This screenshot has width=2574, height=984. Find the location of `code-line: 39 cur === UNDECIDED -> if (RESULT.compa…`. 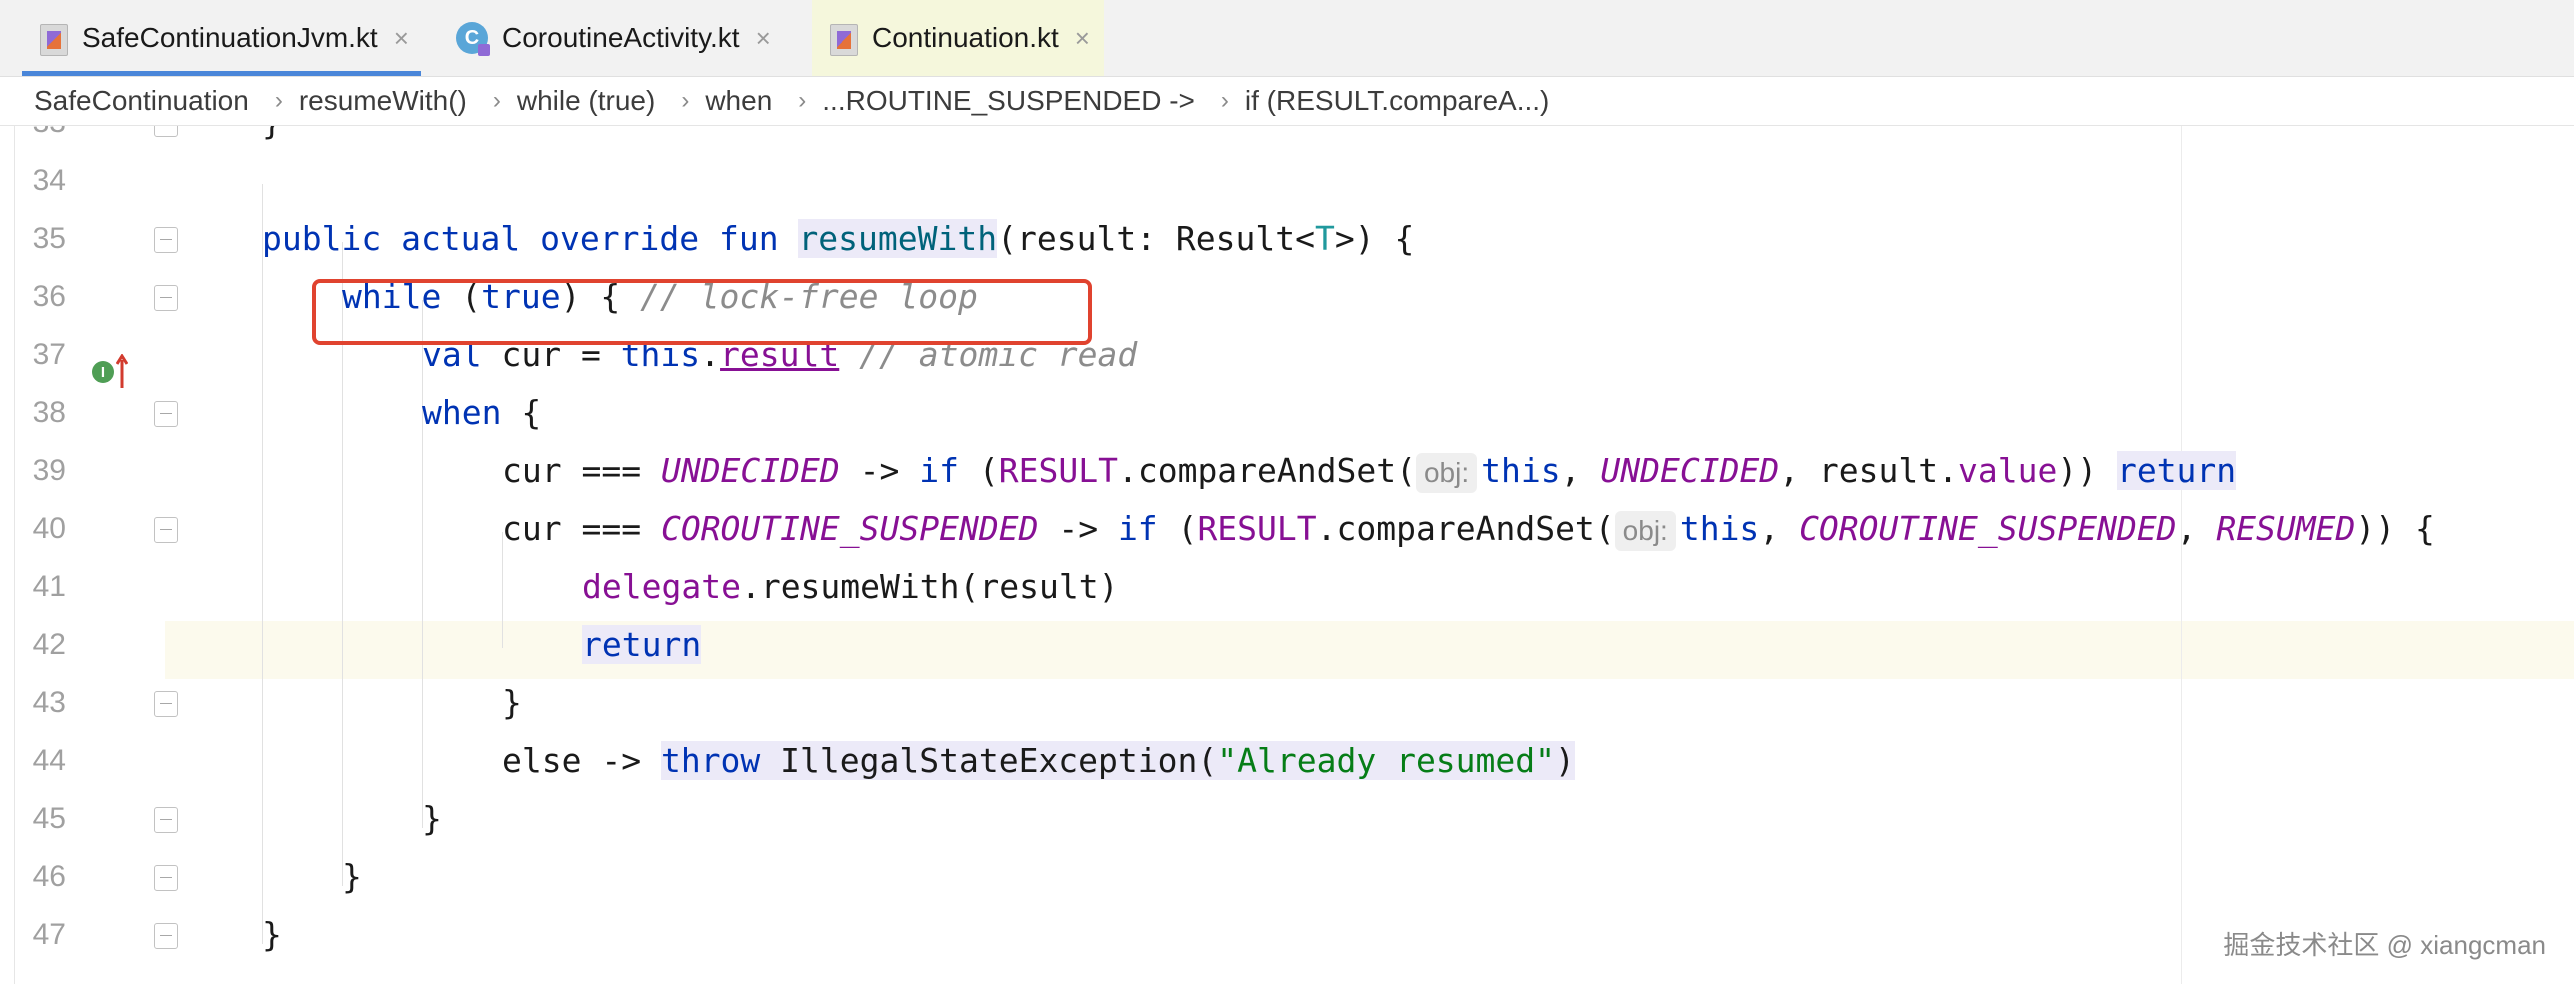

code-line: 39 cur === UNDECIDED -> if (RESULT.compa… is located at coordinates (1287, 471).